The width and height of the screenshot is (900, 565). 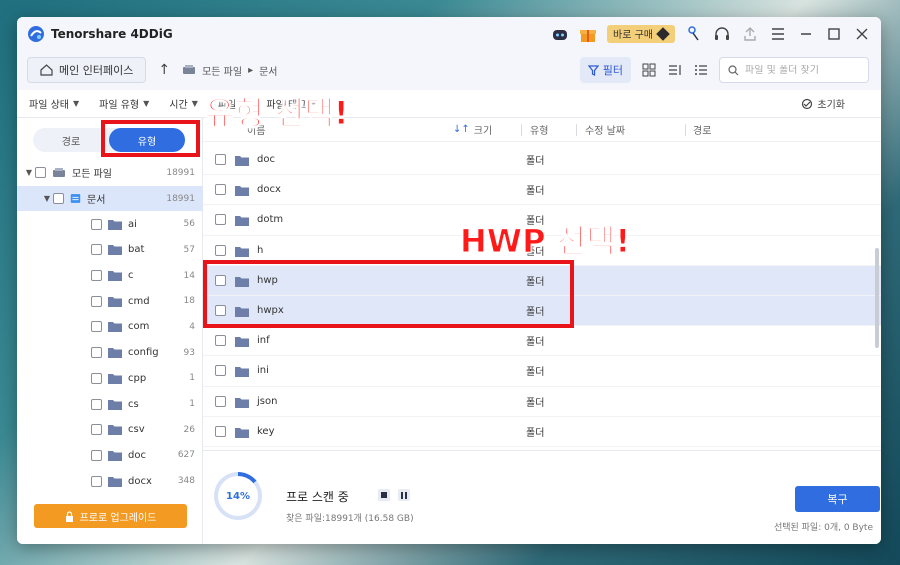 I want to click on found-files-text: 찾은 파일:18991개 (16.58 GB), so click(x=350, y=519).